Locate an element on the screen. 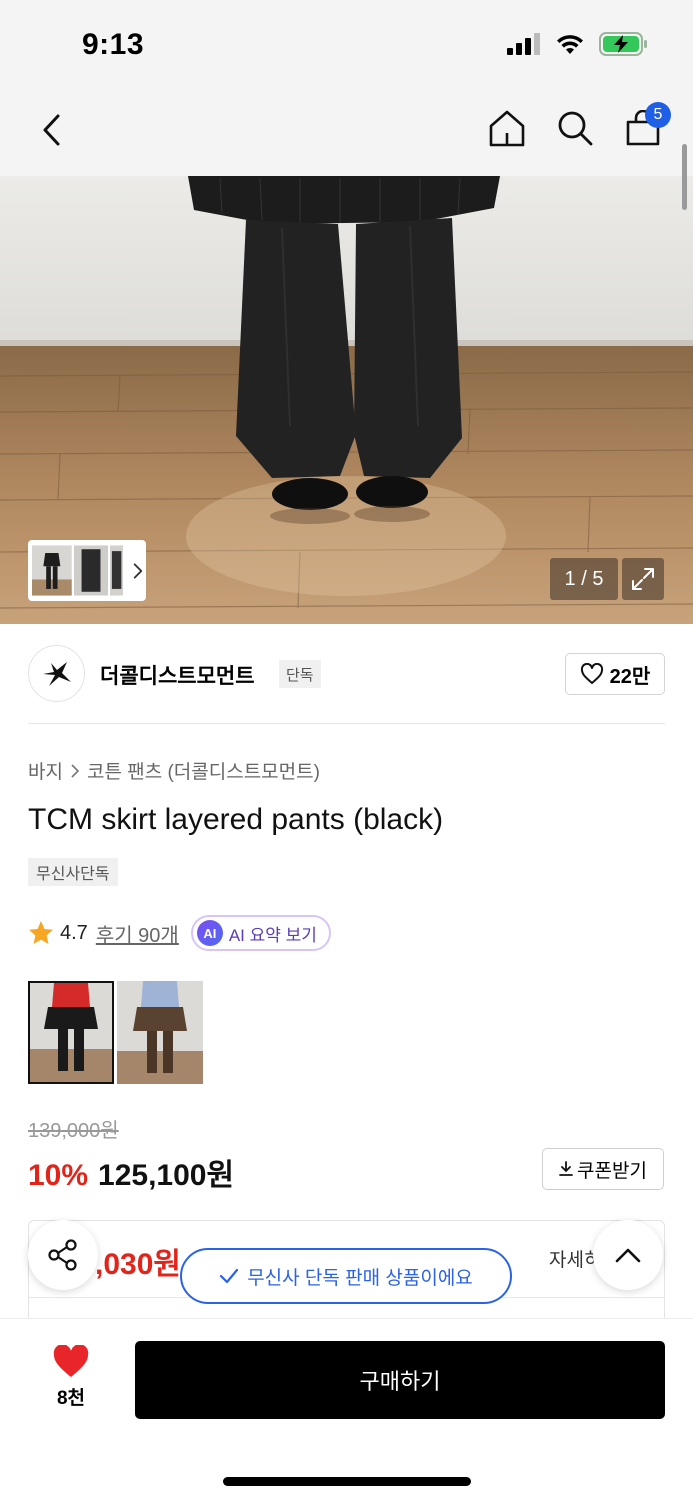  brand-star-logo-icon is located at coordinates (56, 673).